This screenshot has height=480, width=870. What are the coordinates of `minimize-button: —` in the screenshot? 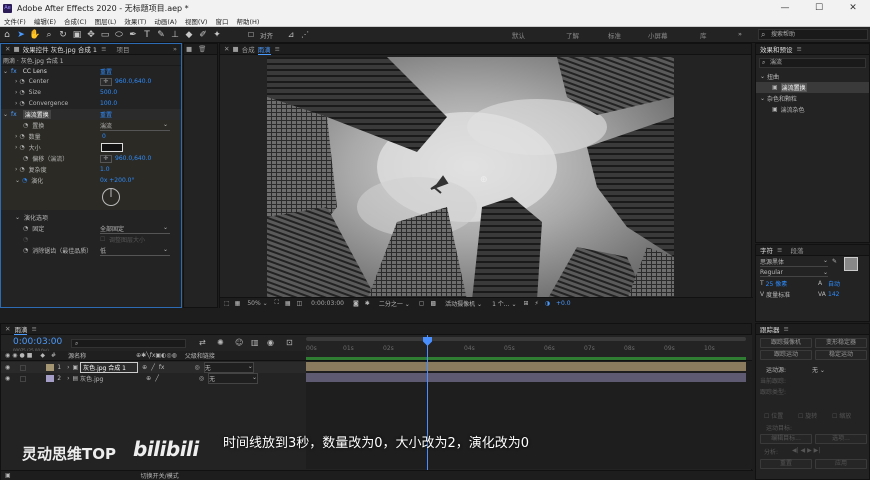 It's located at (785, 8).